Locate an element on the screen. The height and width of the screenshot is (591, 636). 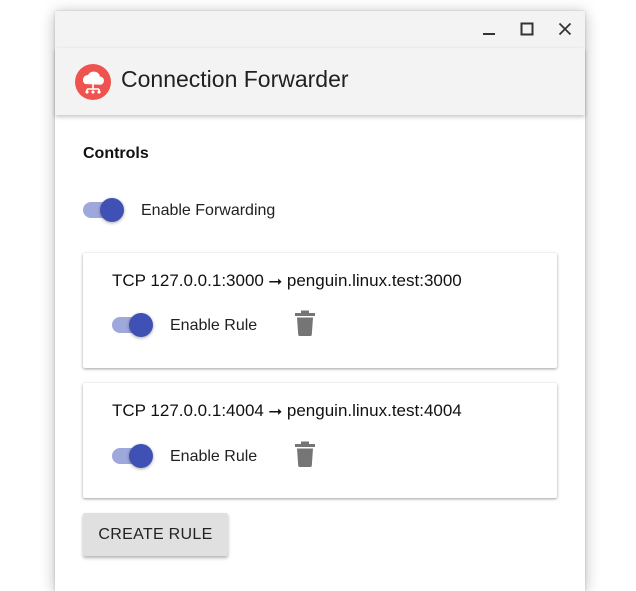
maximize-icon is located at coordinates (527, 29).